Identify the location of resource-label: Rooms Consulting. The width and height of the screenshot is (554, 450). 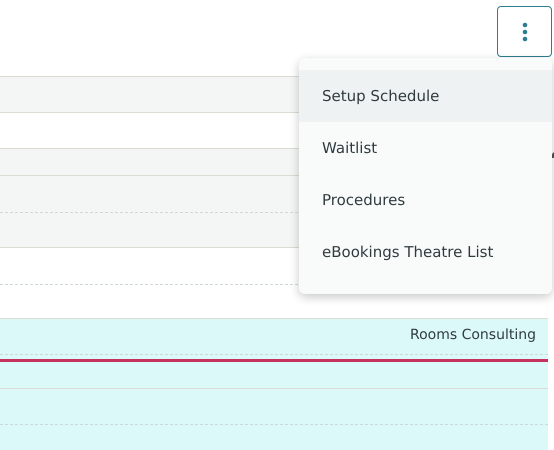
(473, 335).